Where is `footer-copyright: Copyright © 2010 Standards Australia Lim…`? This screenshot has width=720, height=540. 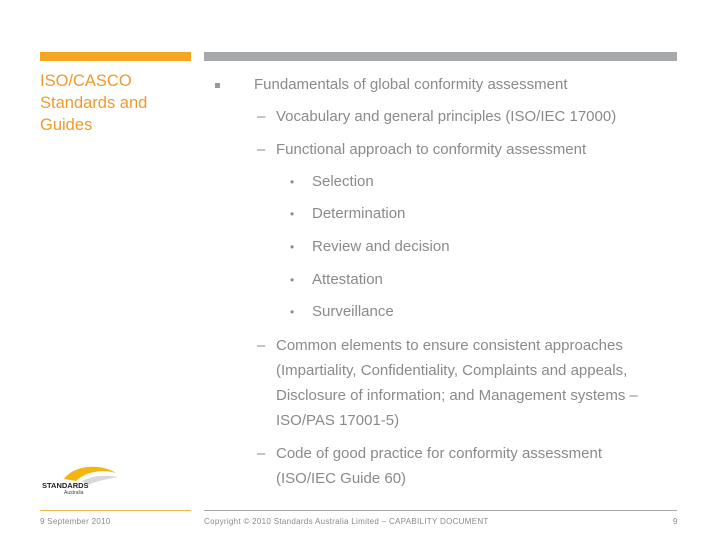
footer-copyright: Copyright © 2010 Standards Australia Lim… is located at coordinates (346, 521).